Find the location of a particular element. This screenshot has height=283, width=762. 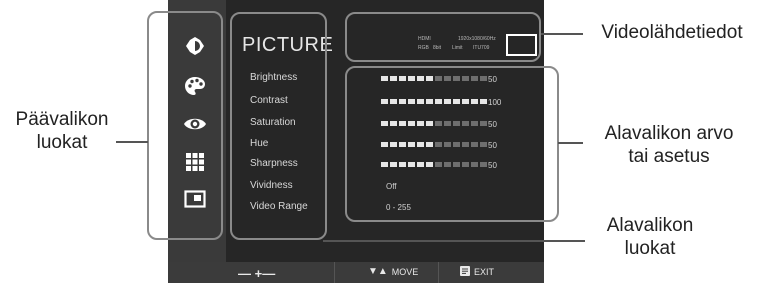

source-info-highlight is located at coordinates (443, 37).